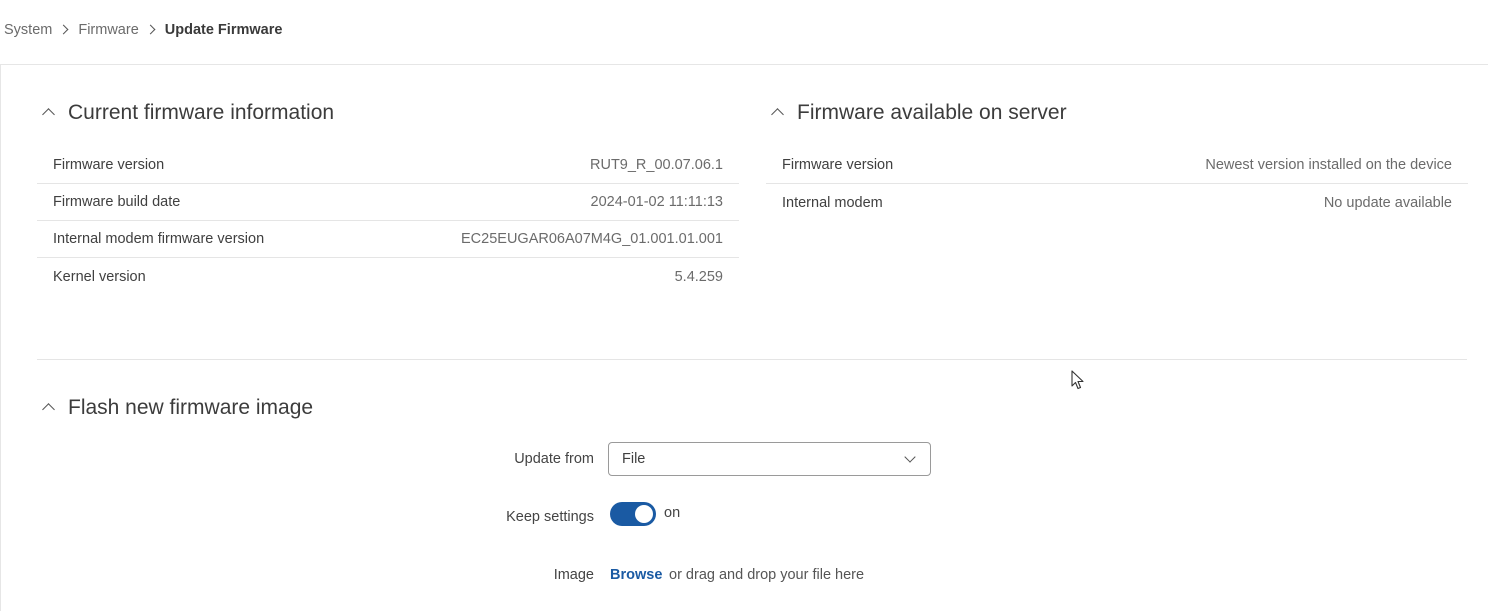 Image resolution: width=1488 pixels, height=611 pixels. What do you see at coordinates (1117, 202) in the screenshot?
I see `table-row: Internal modem No update available` at bounding box center [1117, 202].